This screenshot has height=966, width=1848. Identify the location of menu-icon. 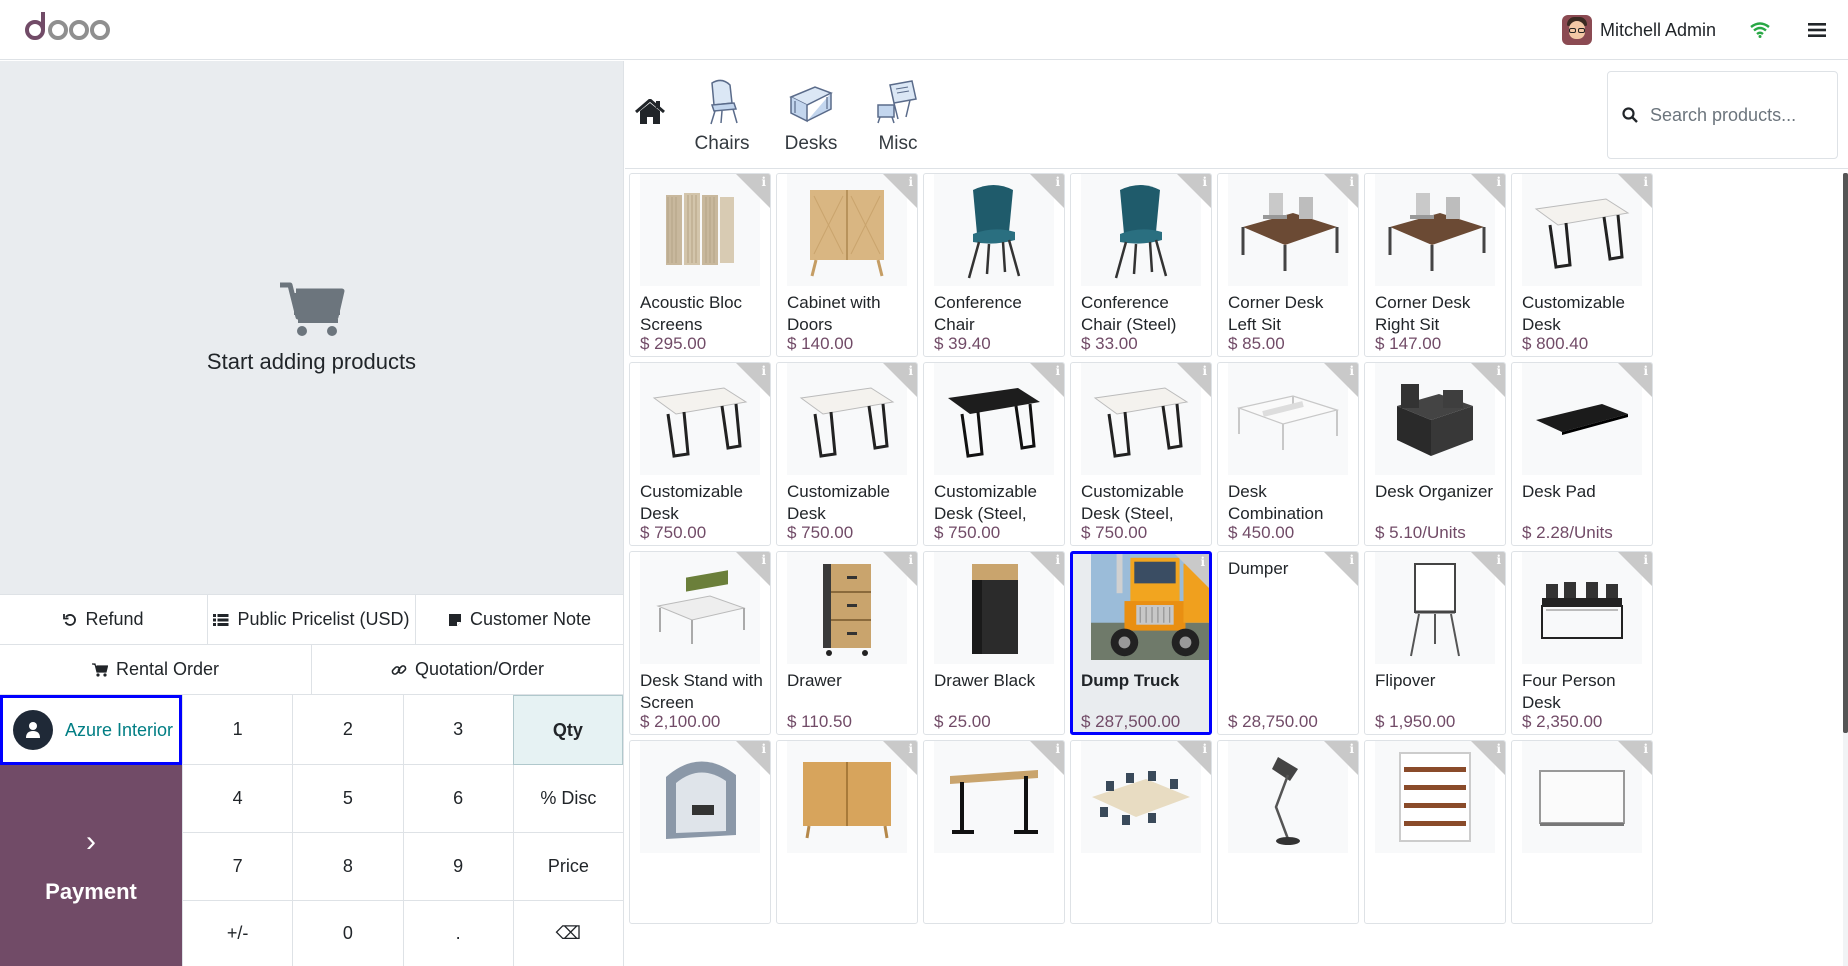
(1817, 30).